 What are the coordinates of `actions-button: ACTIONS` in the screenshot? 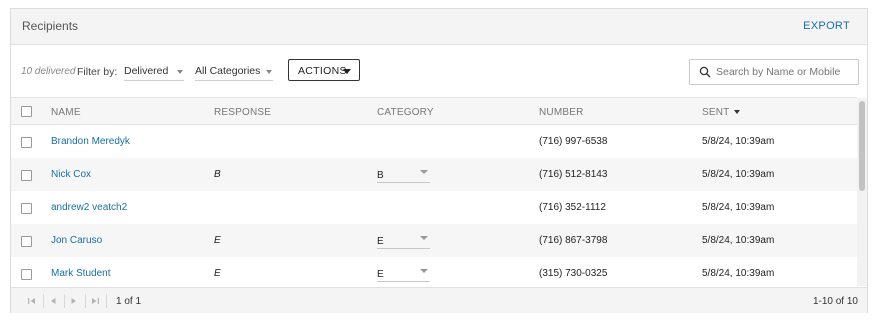 It's located at (324, 70).